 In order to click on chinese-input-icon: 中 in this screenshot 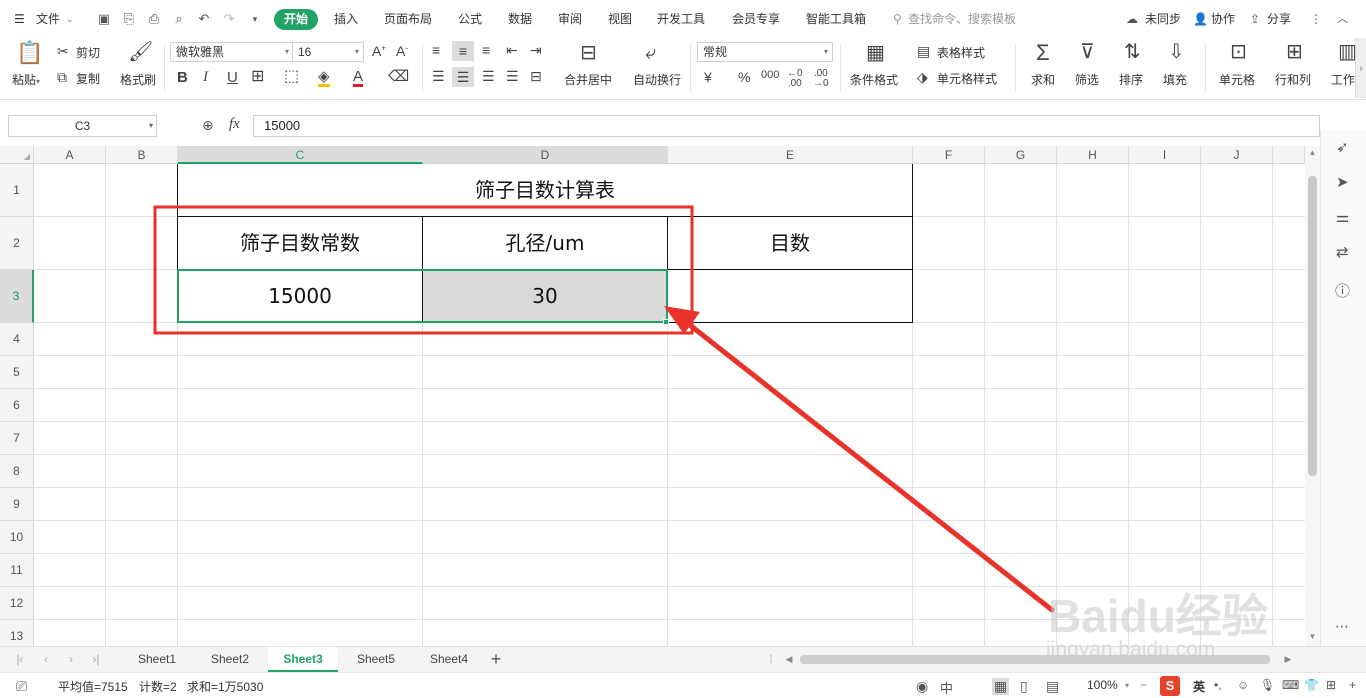, I will do `click(946, 687)`.